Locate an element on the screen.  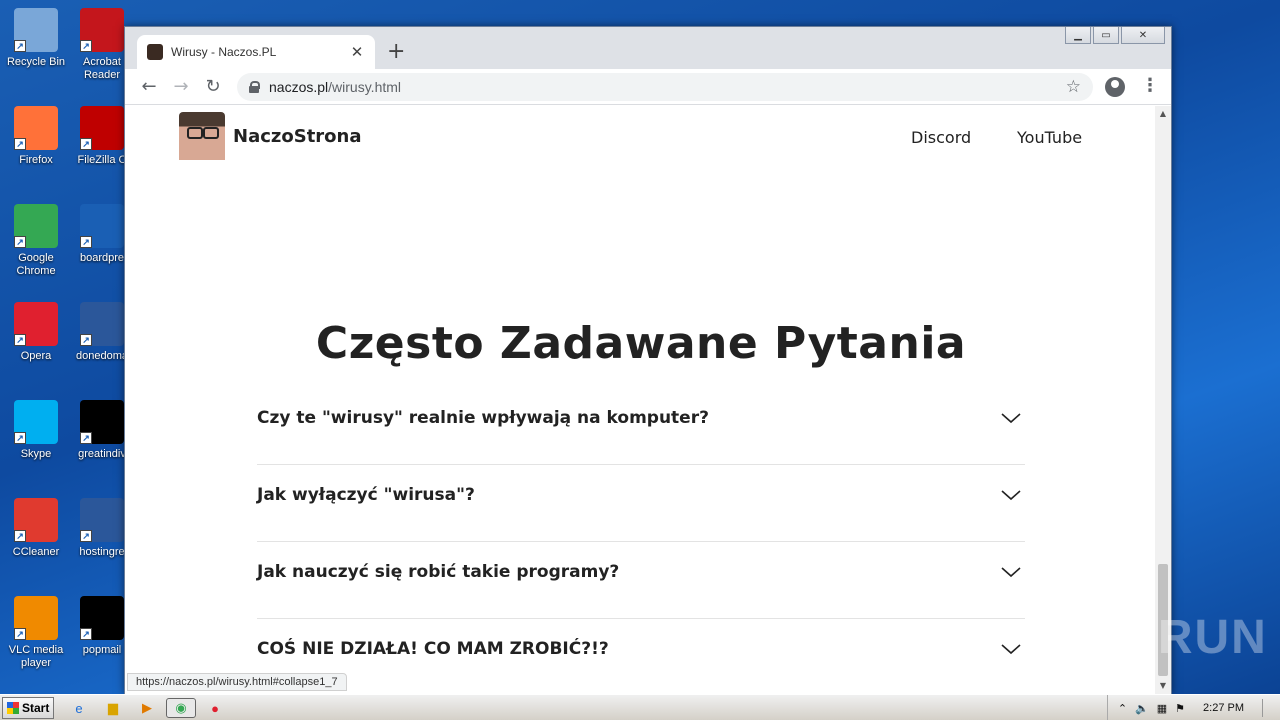
browser-titlebar: Wirusy - Naczos.PL ✕ + ▁ ▭ ✕ is located at coordinates (648, 48).